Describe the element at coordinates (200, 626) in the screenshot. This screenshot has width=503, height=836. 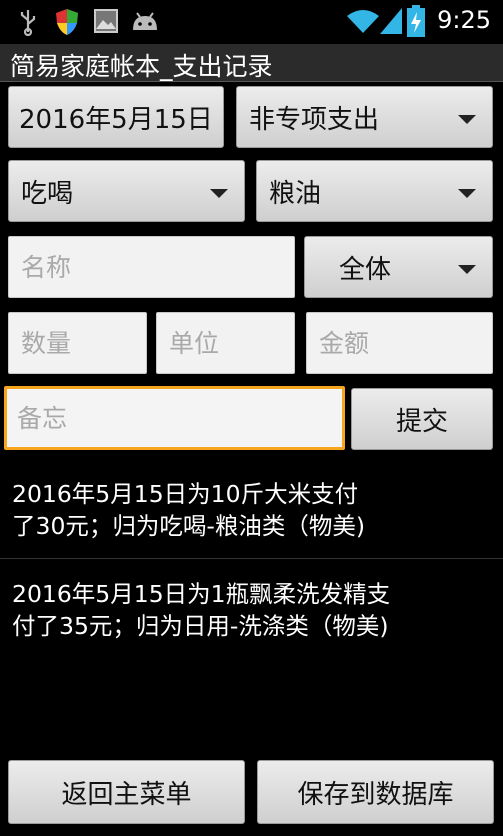
I see `record-text-line: 付了35元；归为日用-洗涤类（物美)` at that location.